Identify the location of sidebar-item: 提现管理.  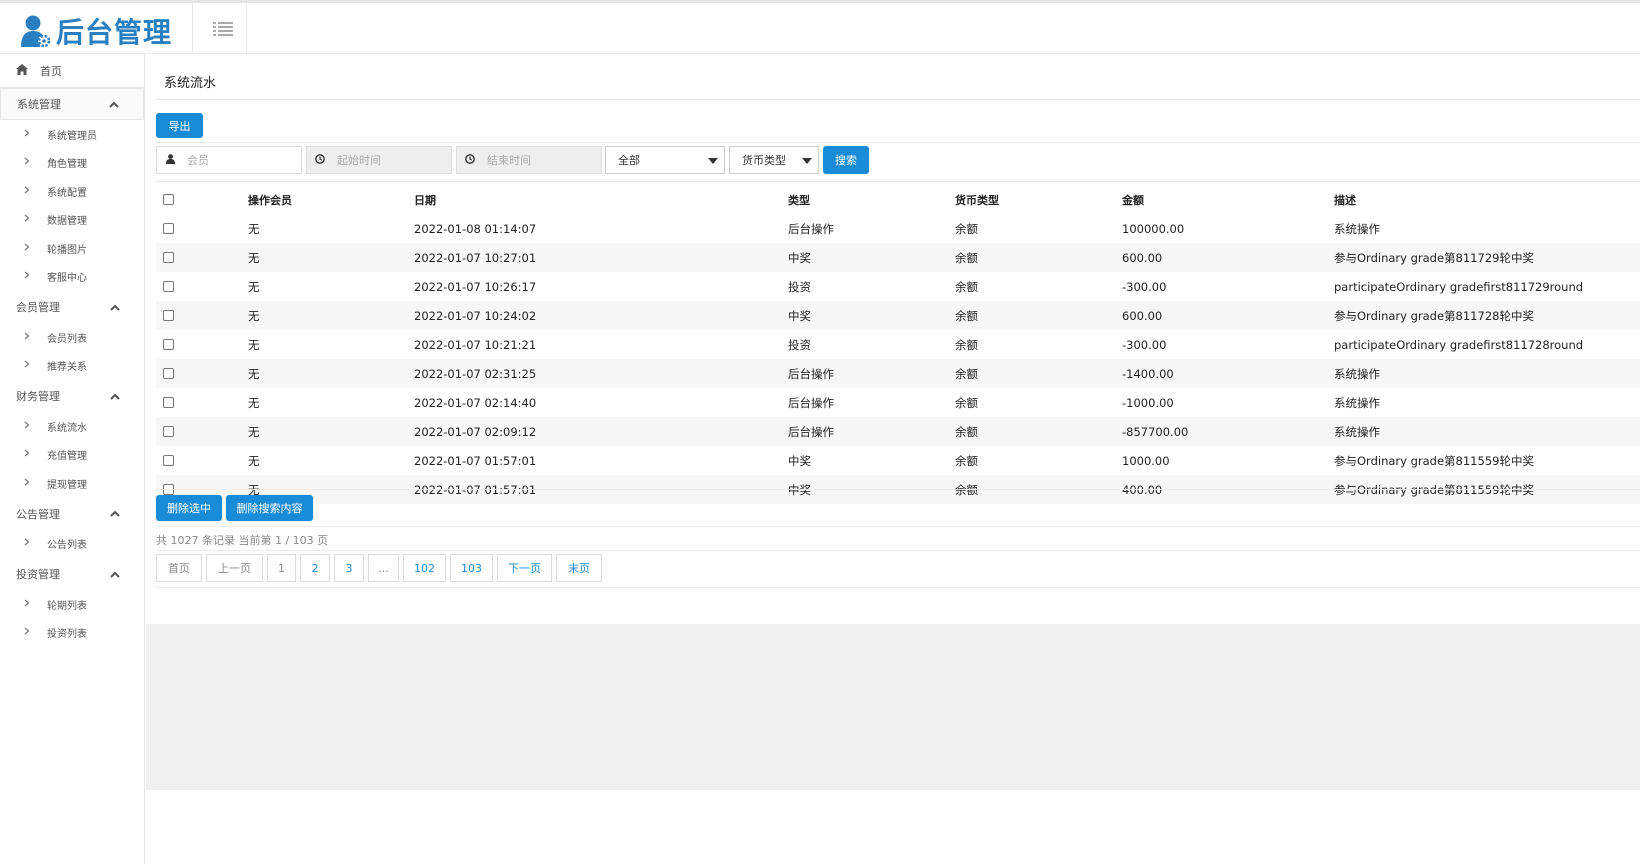
(72, 483).